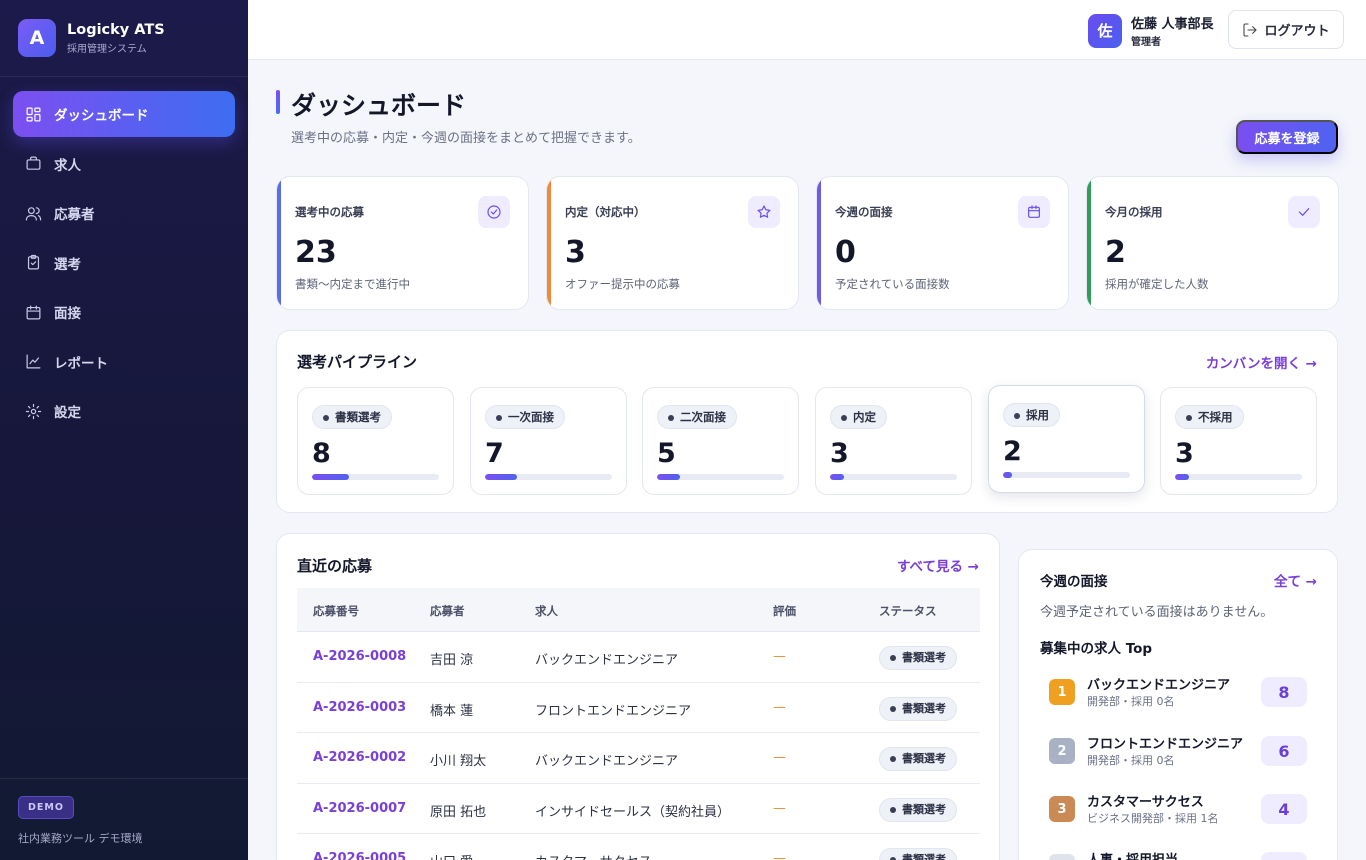 The image size is (1366, 860). I want to click on table-row: A-2026-0007 原田 拓也 インサイドセールス（契約社員） — 書類選考, so click(638, 809).